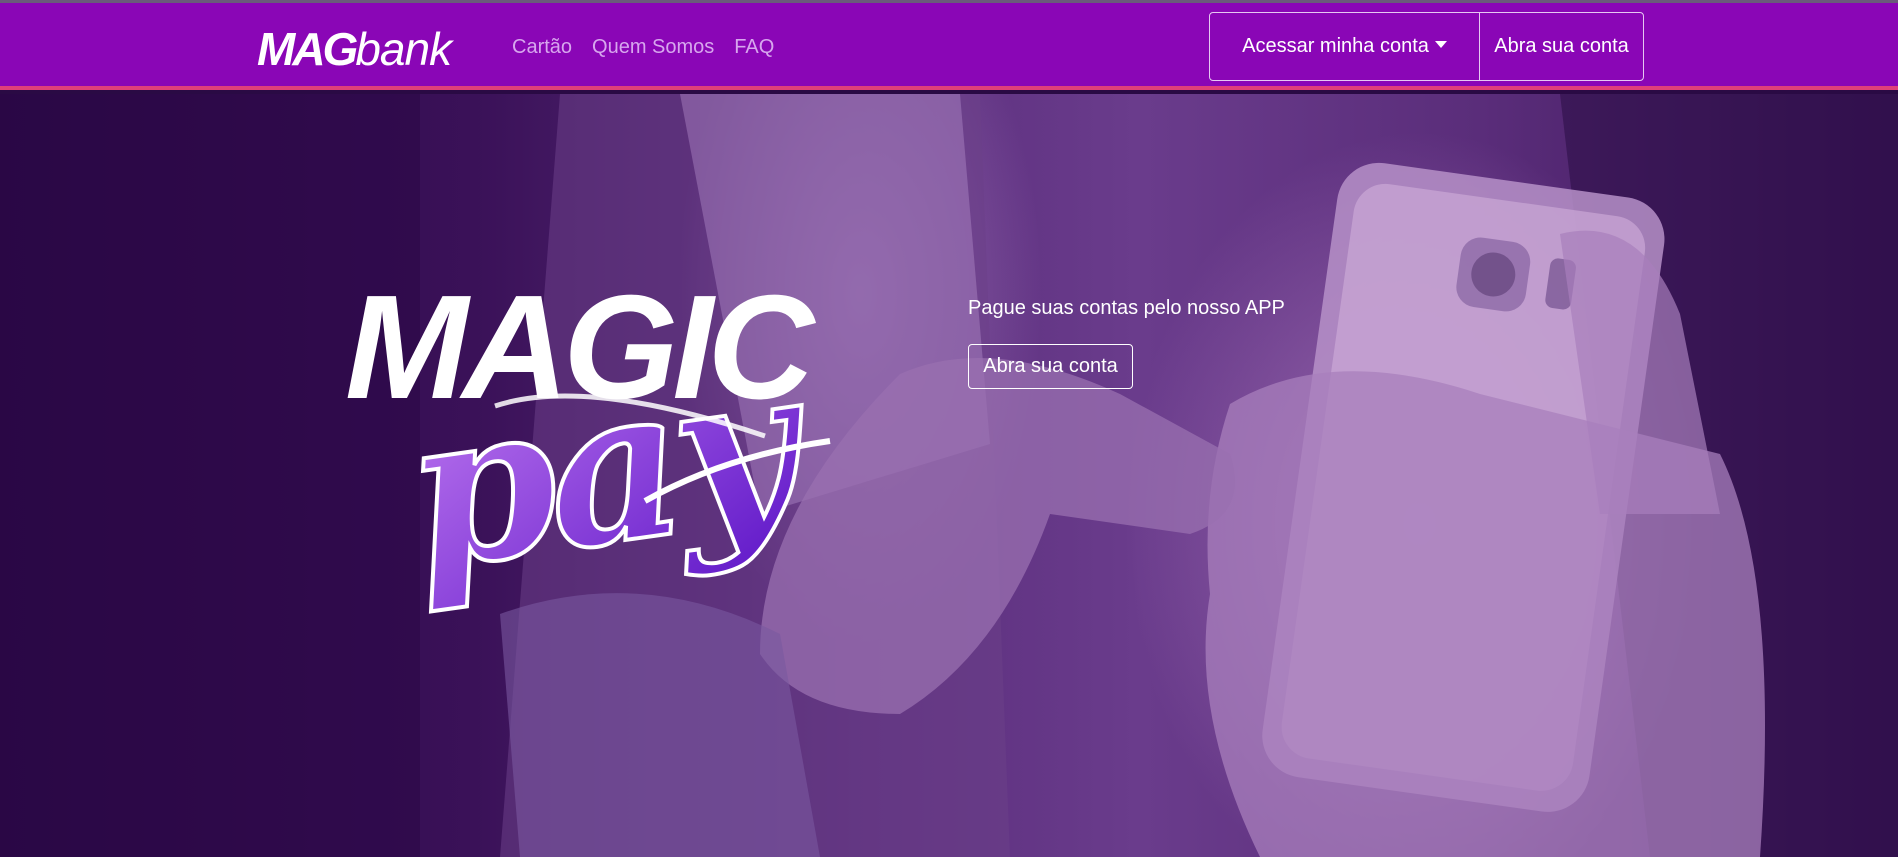  Describe the element at coordinates (307, 49) in the screenshot. I see `brand-mag: MAG` at that location.